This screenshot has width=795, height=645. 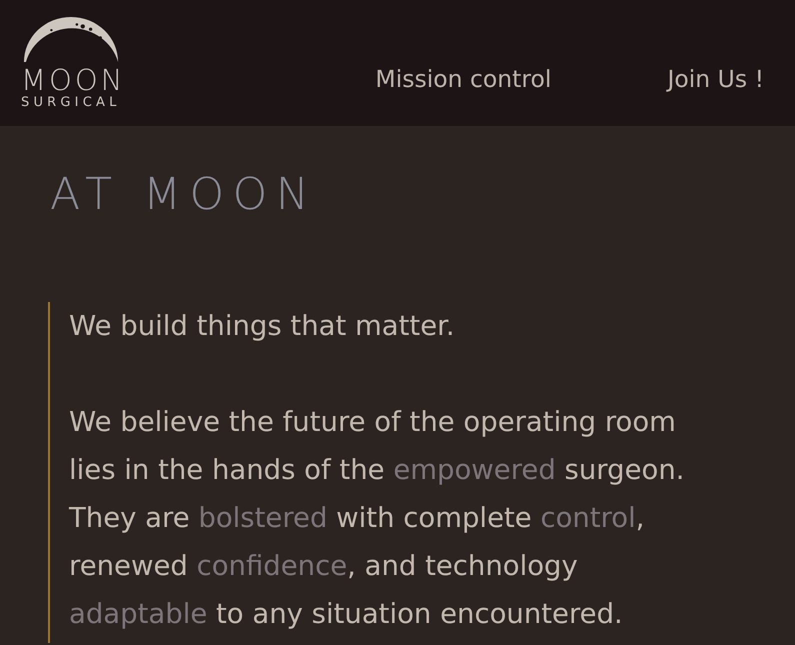 I want to click on logo-link: MOON SURGICAL, so click(x=73, y=63).